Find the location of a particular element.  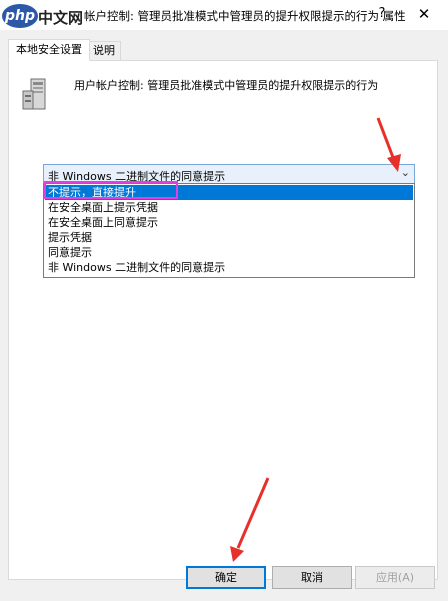

watermark-logo: php is located at coordinates (20, 16).